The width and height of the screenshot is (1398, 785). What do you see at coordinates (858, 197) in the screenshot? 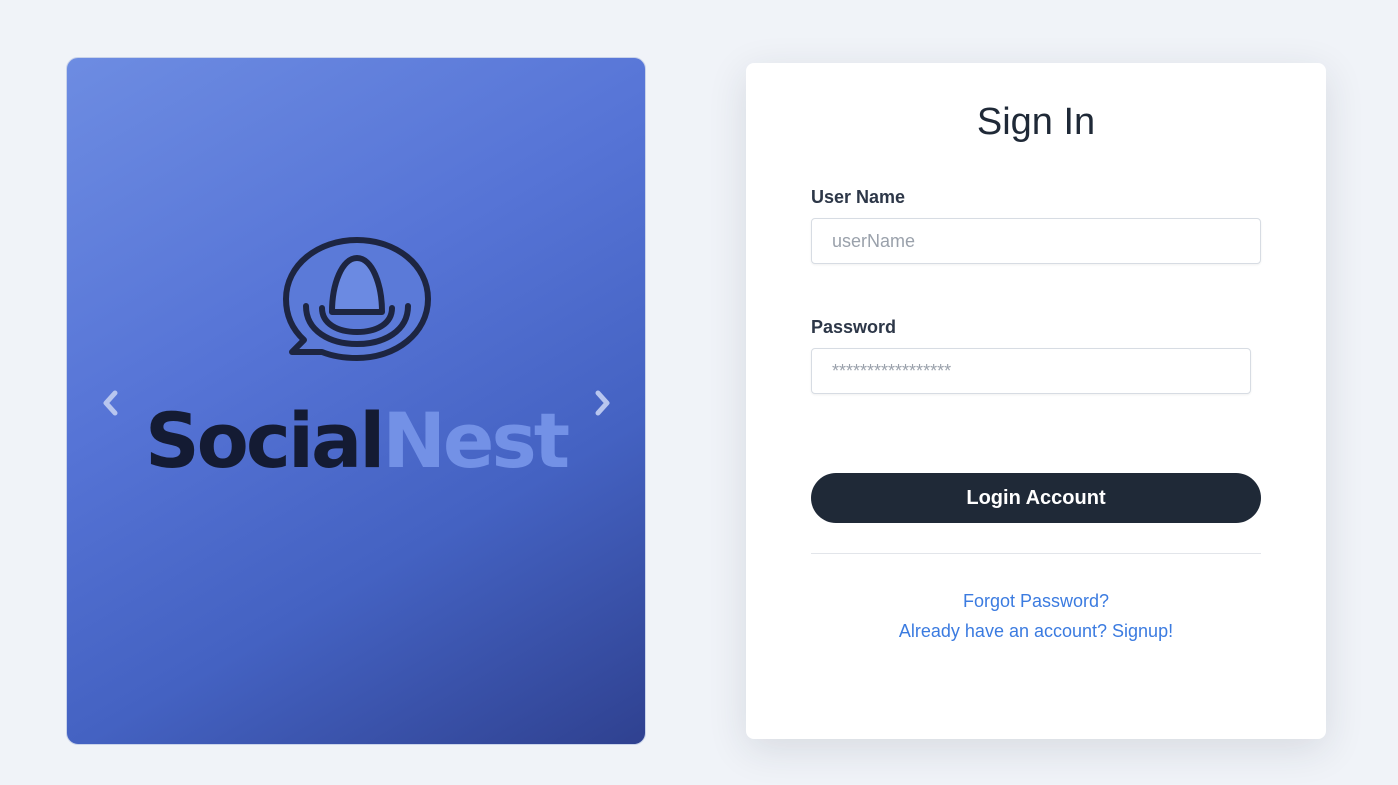
I see `username-label: User Name` at bounding box center [858, 197].